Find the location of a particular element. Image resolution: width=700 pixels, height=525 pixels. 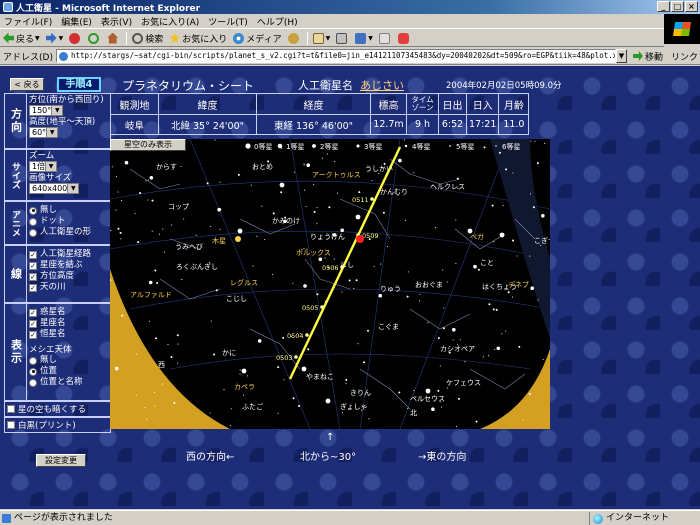

print-option: 白黒(プリント) is located at coordinates (57, 425).